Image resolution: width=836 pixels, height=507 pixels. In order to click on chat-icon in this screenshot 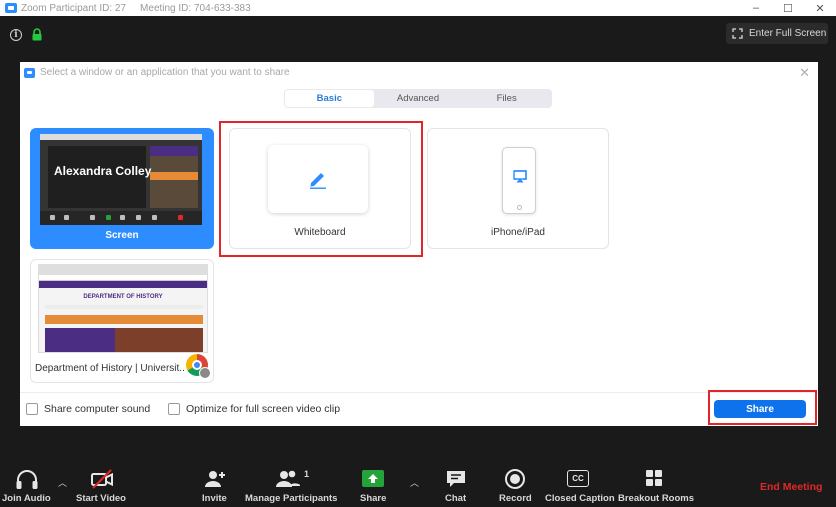, I will do `click(456, 479)`.